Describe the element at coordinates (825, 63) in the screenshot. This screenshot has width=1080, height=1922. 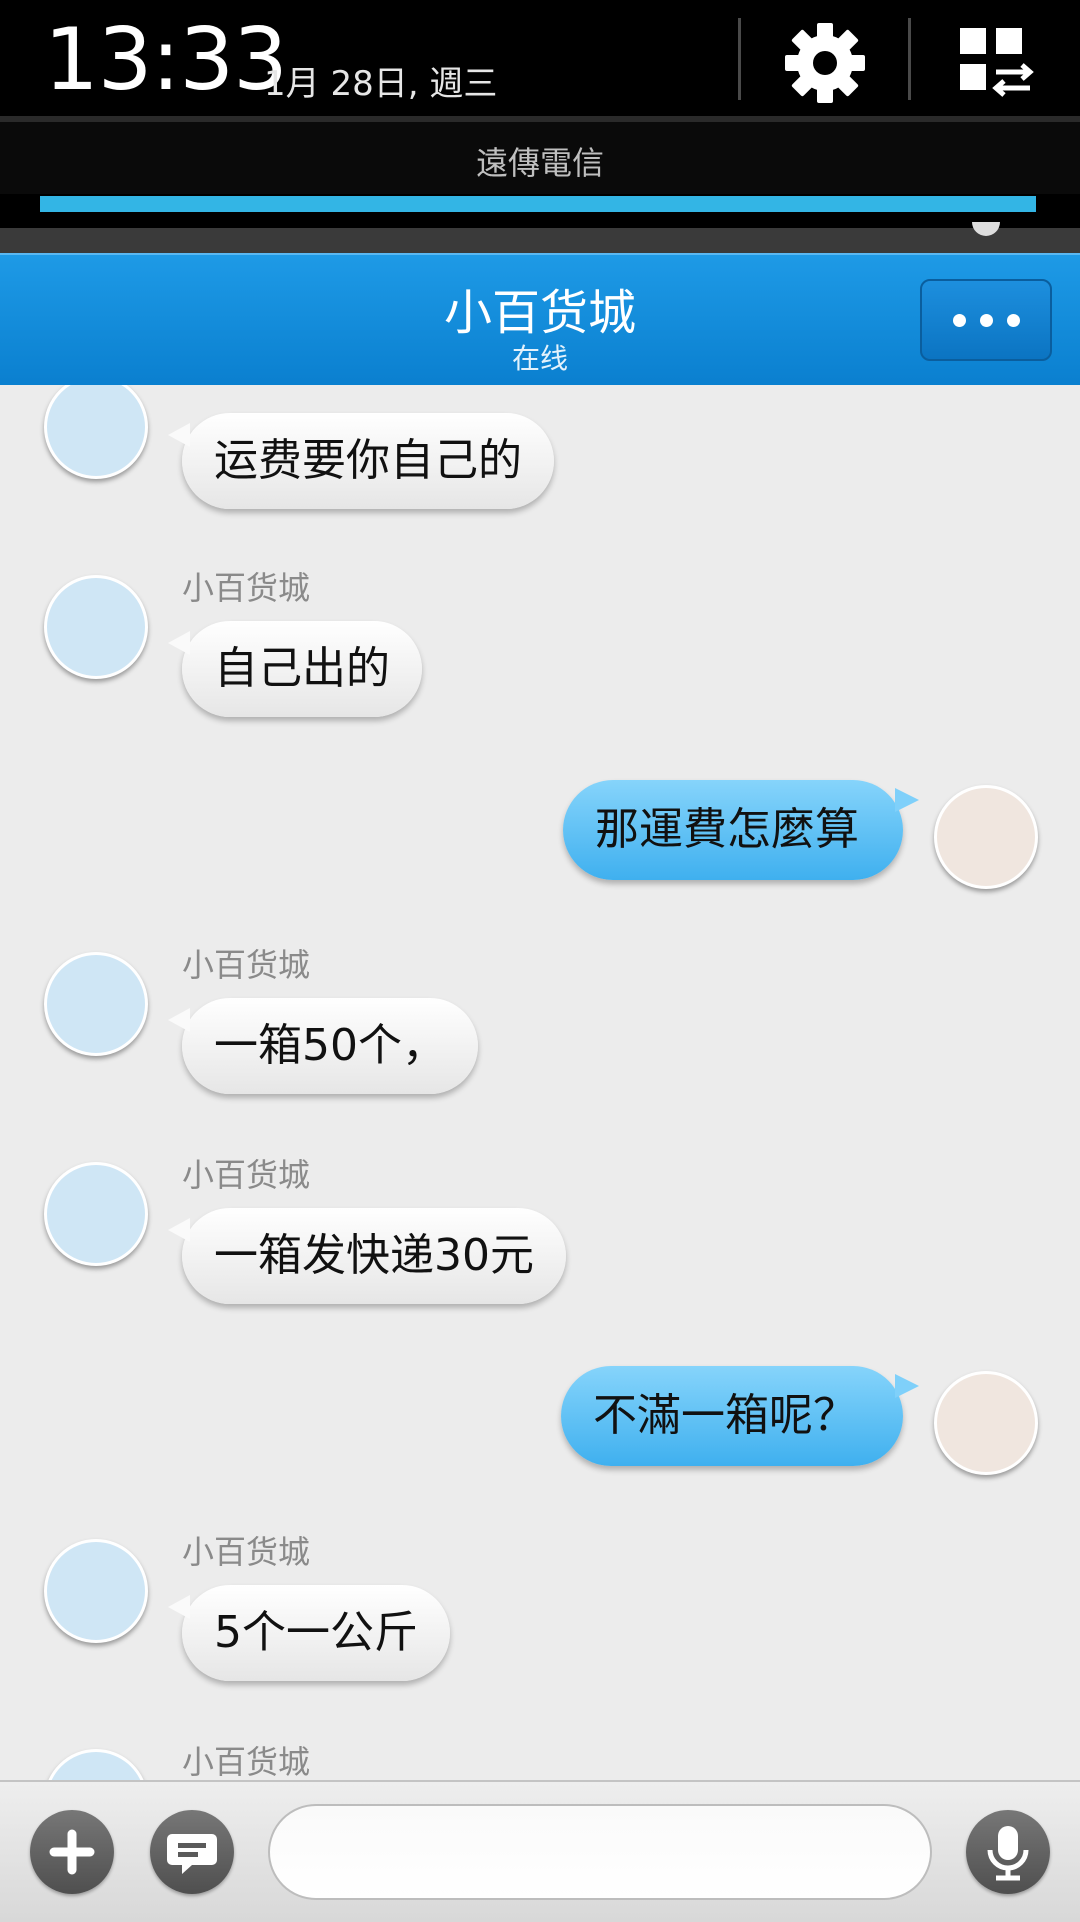
I see `gear-icon` at that location.